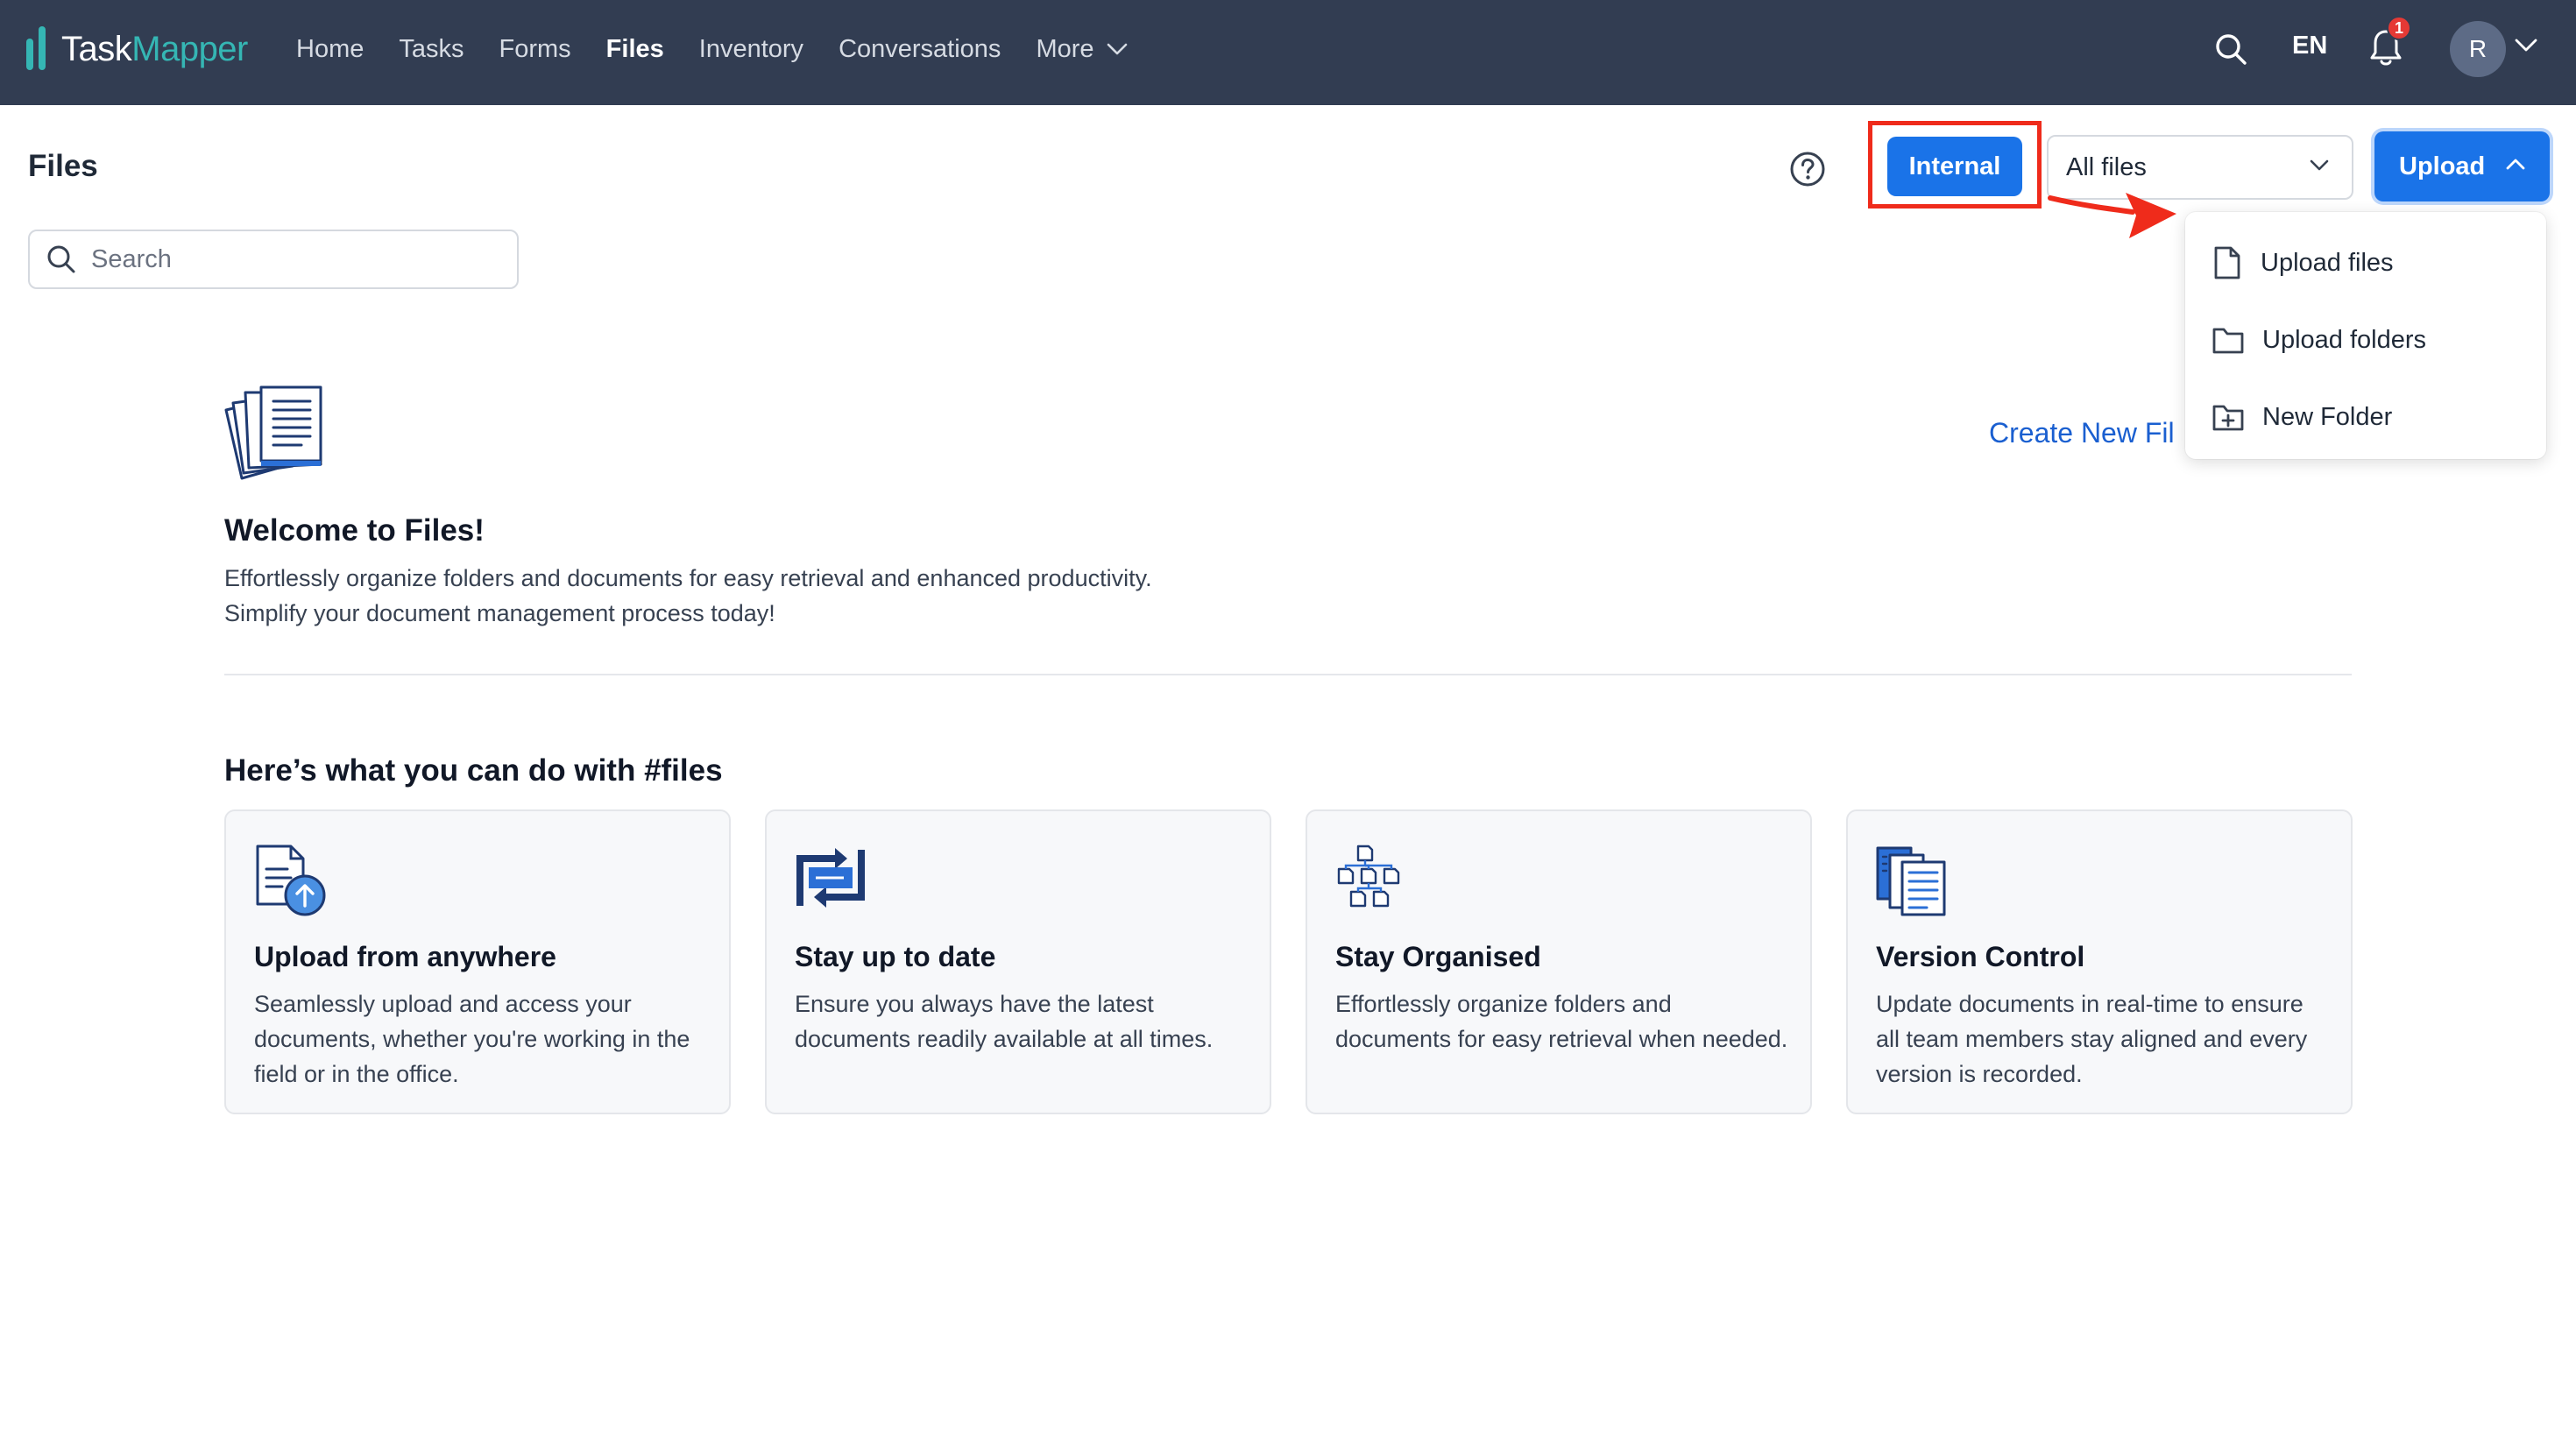  Describe the element at coordinates (2442, 166) in the screenshot. I see `upload-button-label: Upload` at that location.